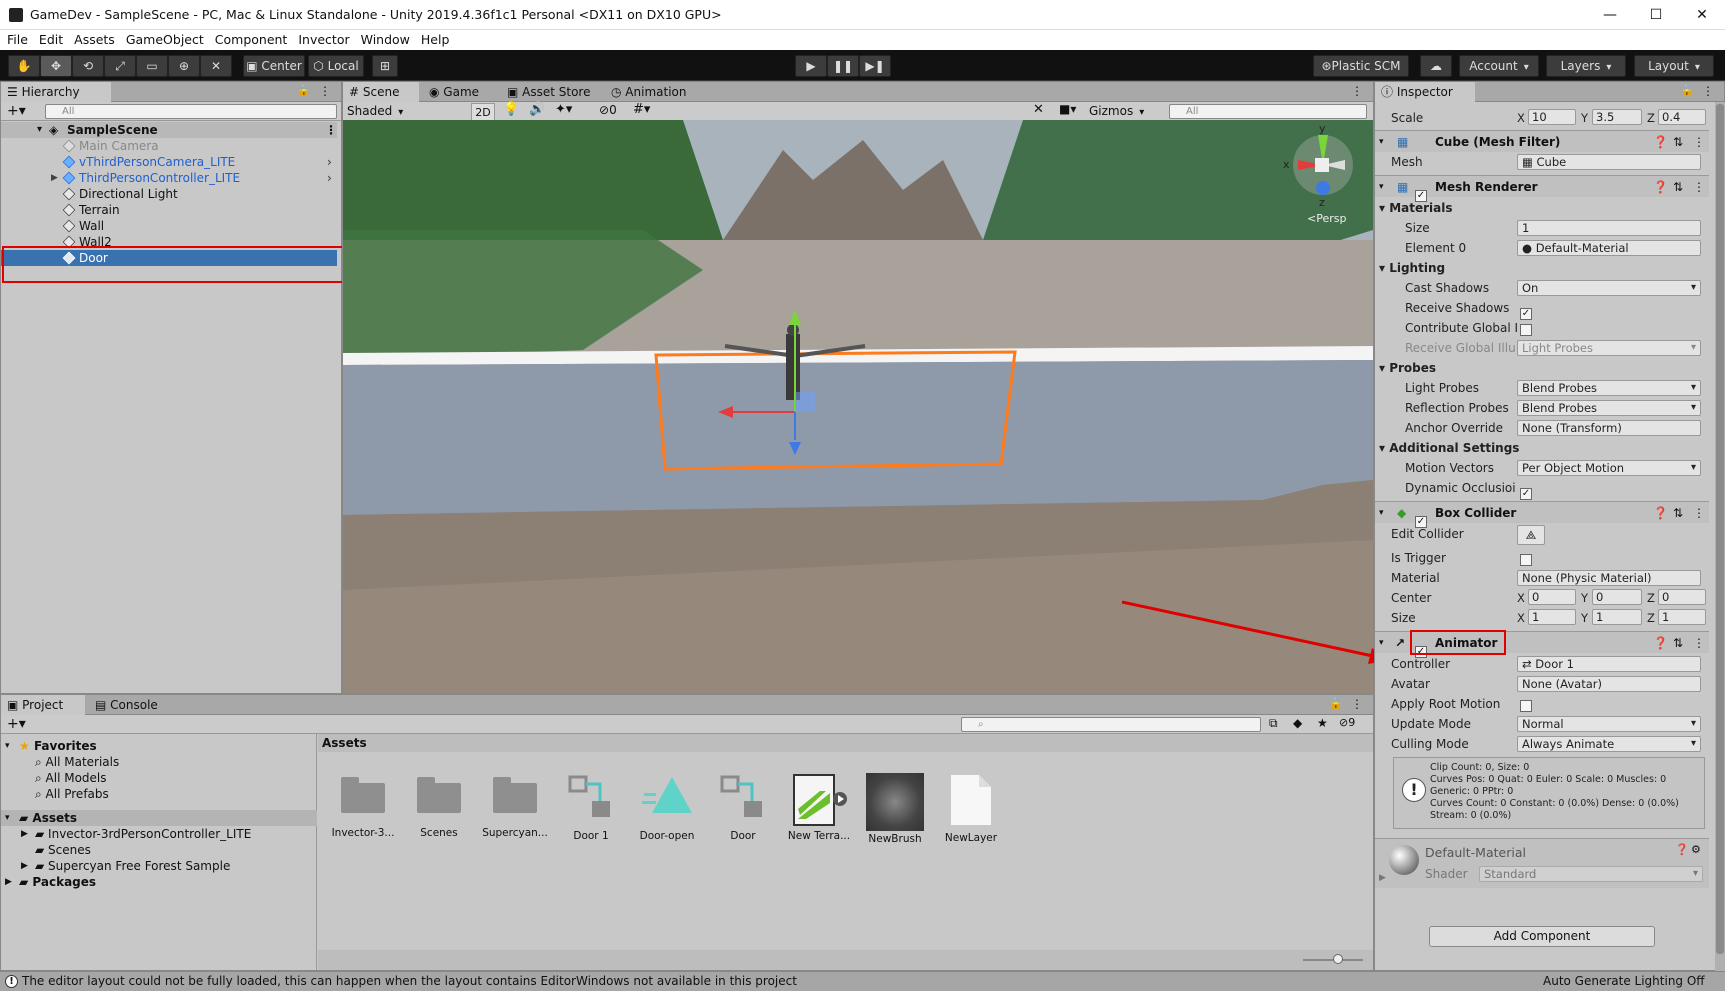 The image size is (1725, 991). What do you see at coordinates (1609, 388) in the screenshot?
I see `light-probes-dropdown: Blend Probes` at bounding box center [1609, 388].